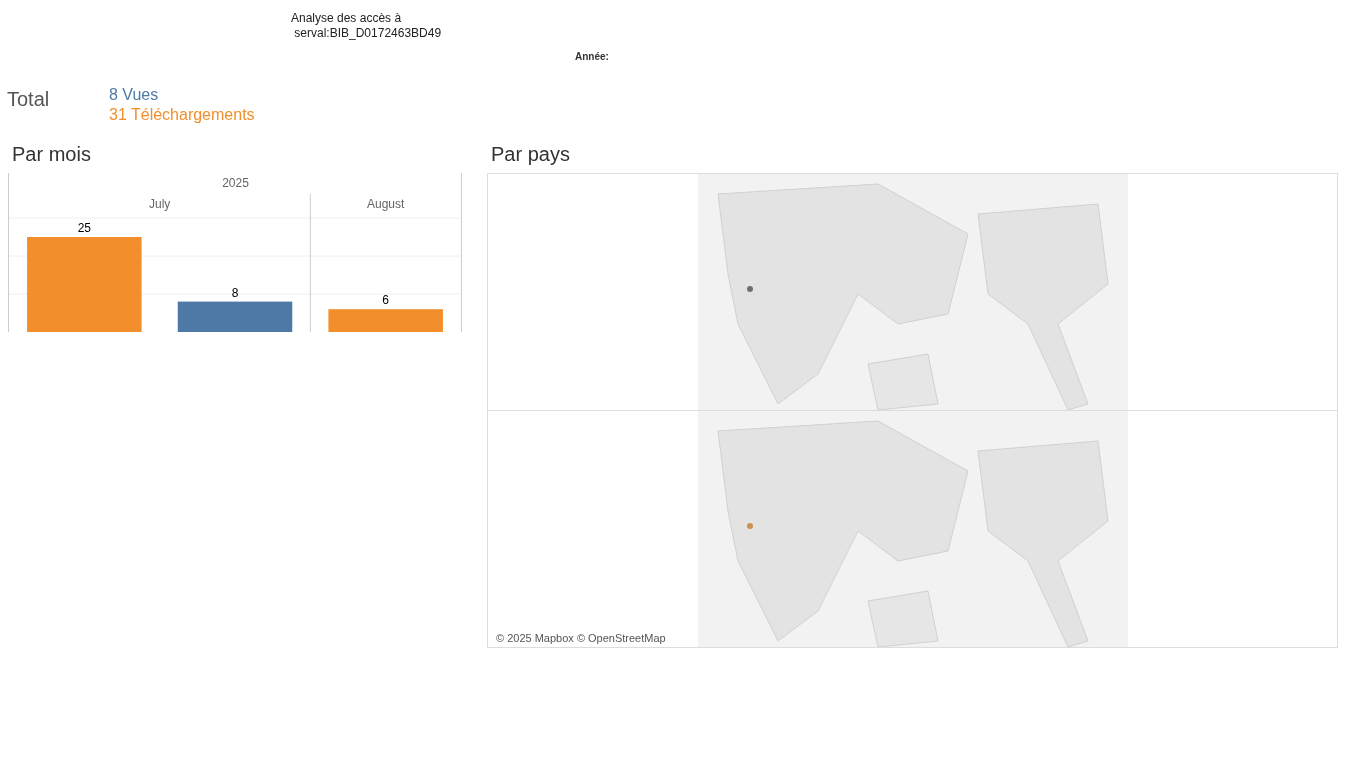 The image size is (1366, 768). I want to click on month-label: August, so click(386, 204).